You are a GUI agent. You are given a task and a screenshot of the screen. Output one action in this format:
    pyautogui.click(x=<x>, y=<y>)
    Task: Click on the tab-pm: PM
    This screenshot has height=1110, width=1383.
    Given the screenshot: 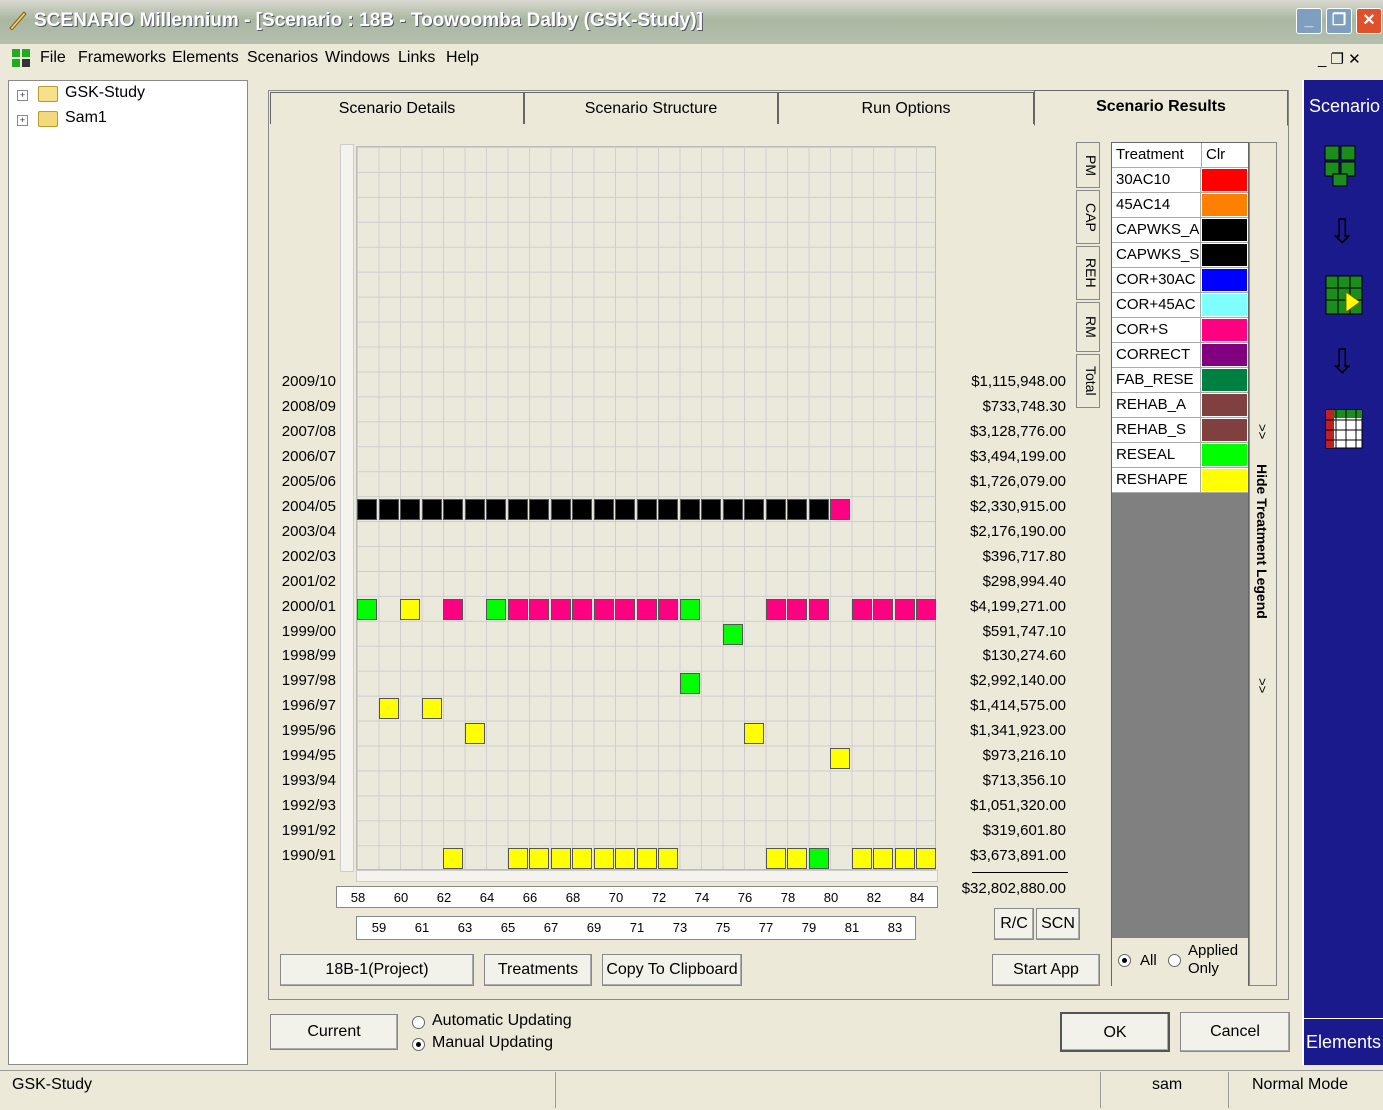 What is the action you would take?
    pyautogui.click(x=1088, y=165)
    